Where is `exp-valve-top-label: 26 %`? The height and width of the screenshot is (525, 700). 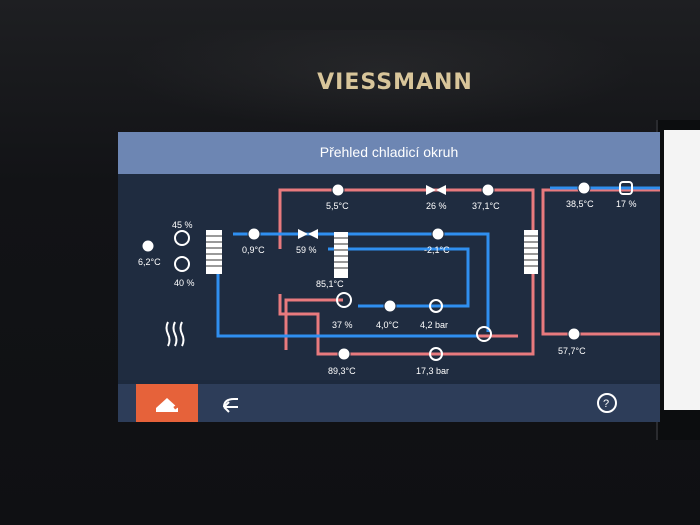 exp-valve-top-label: 26 % is located at coordinates (436, 206).